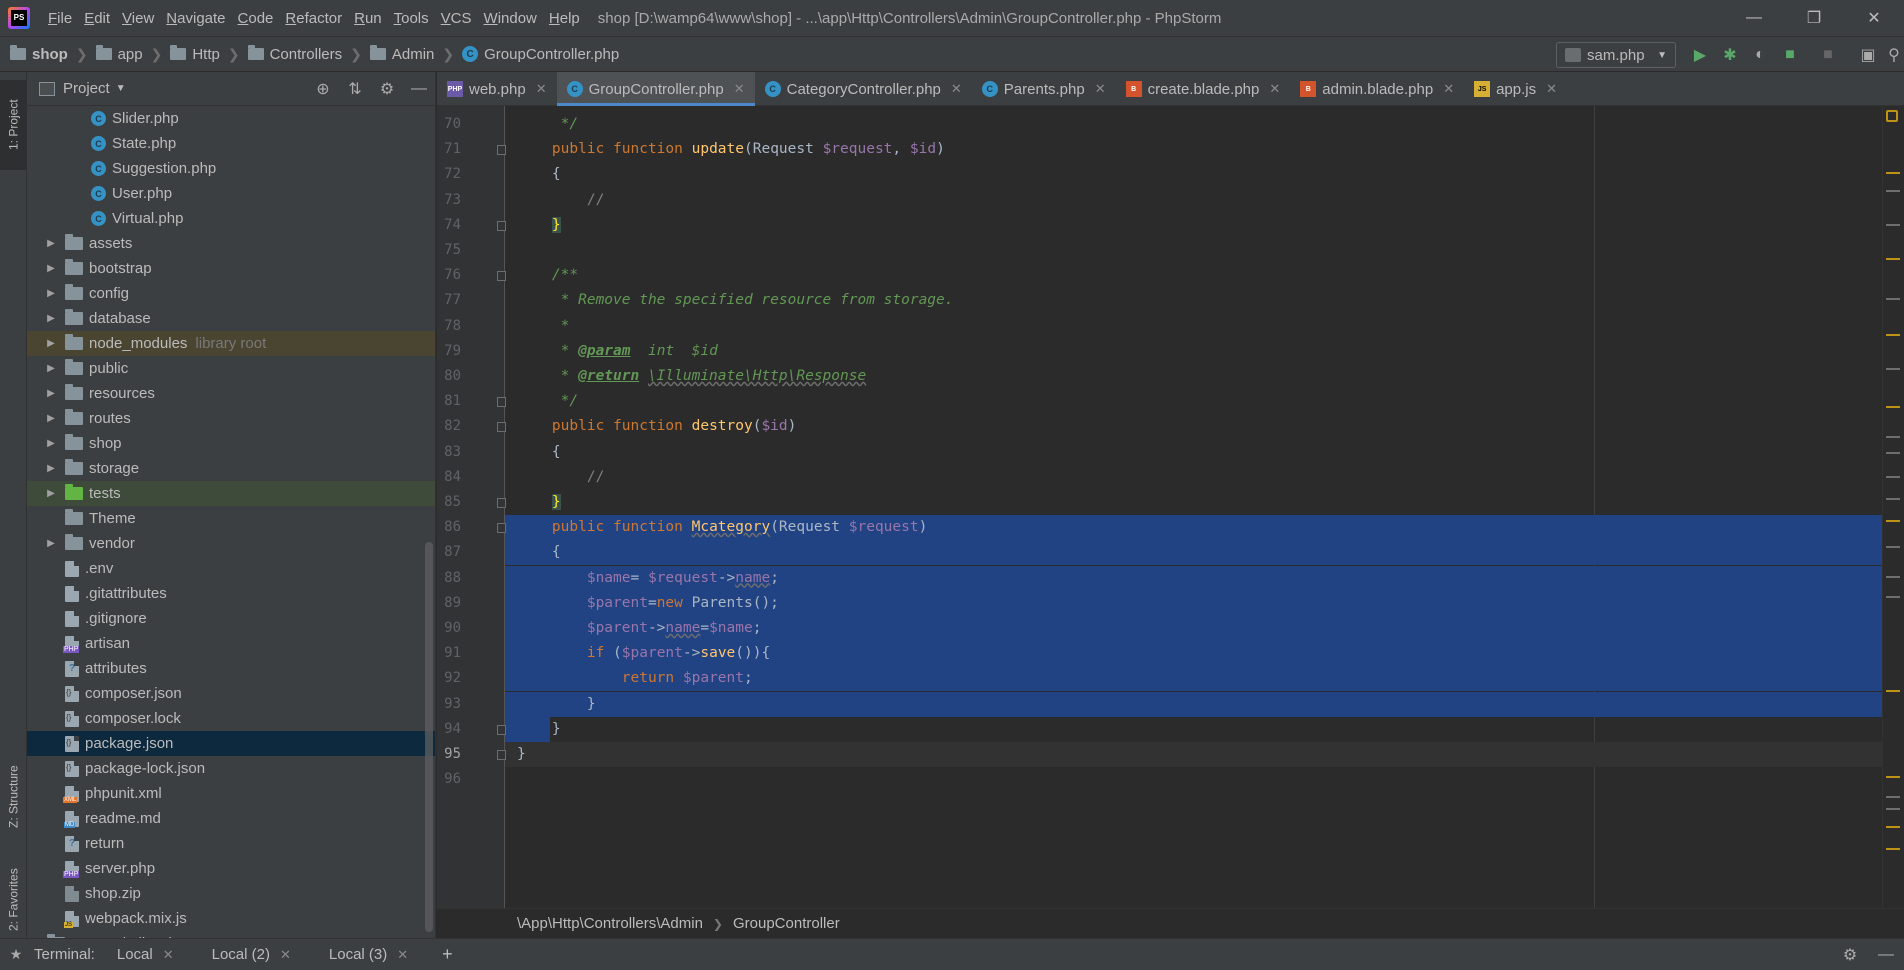 Image resolution: width=1904 pixels, height=970 pixels. What do you see at coordinates (1760, 55) in the screenshot?
I see `coverage-icon: ◐` at bounding box center [1760, 55].